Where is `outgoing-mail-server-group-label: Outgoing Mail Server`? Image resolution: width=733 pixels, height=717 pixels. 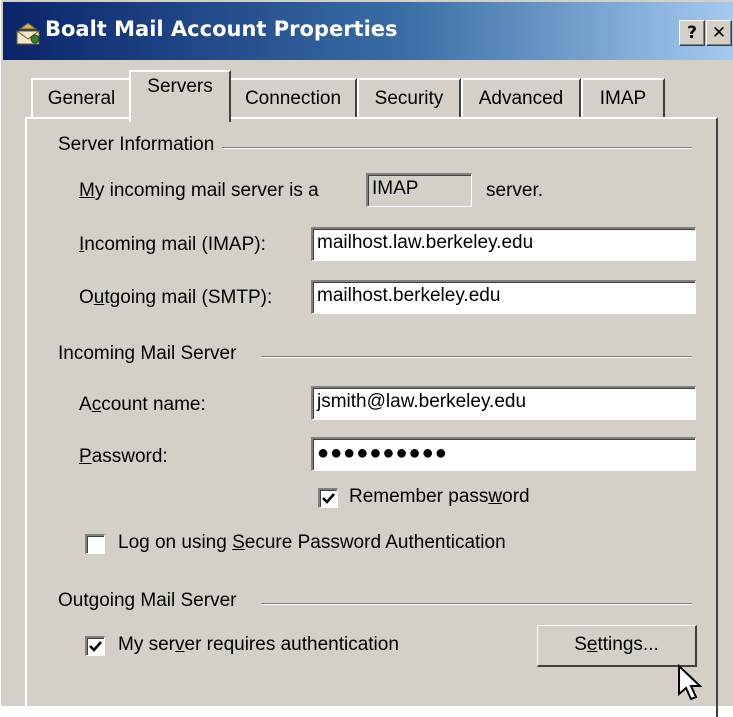
outgoing-mail-server-group-label: Outgoing Mail Server is located at coordinates (151, 601).